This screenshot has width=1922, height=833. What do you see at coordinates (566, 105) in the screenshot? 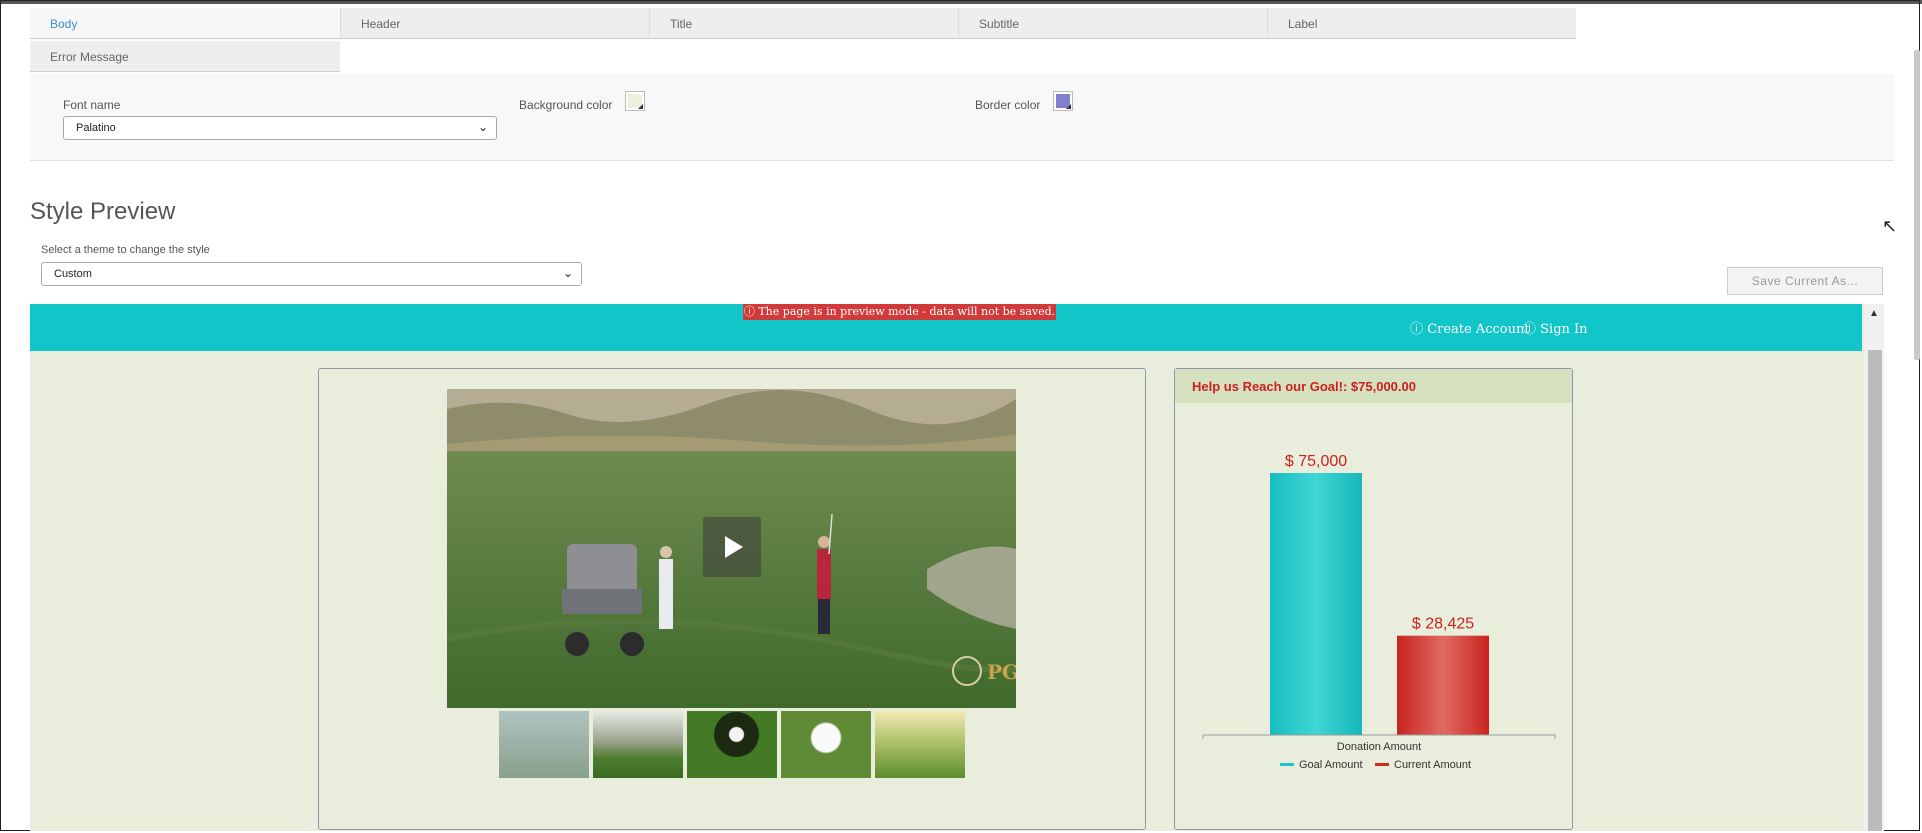
I see `background-color-label: Background color` at bounding box center [566, 105].